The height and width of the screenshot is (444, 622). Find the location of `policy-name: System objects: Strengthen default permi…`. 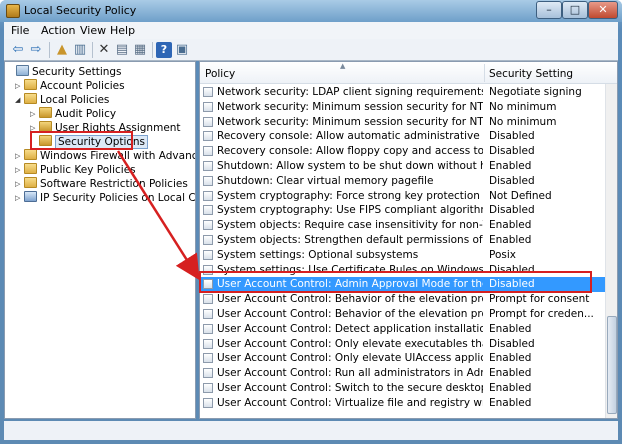

policy-name: System objects: Strengthen default permi… is located at coordinates (350, 240).